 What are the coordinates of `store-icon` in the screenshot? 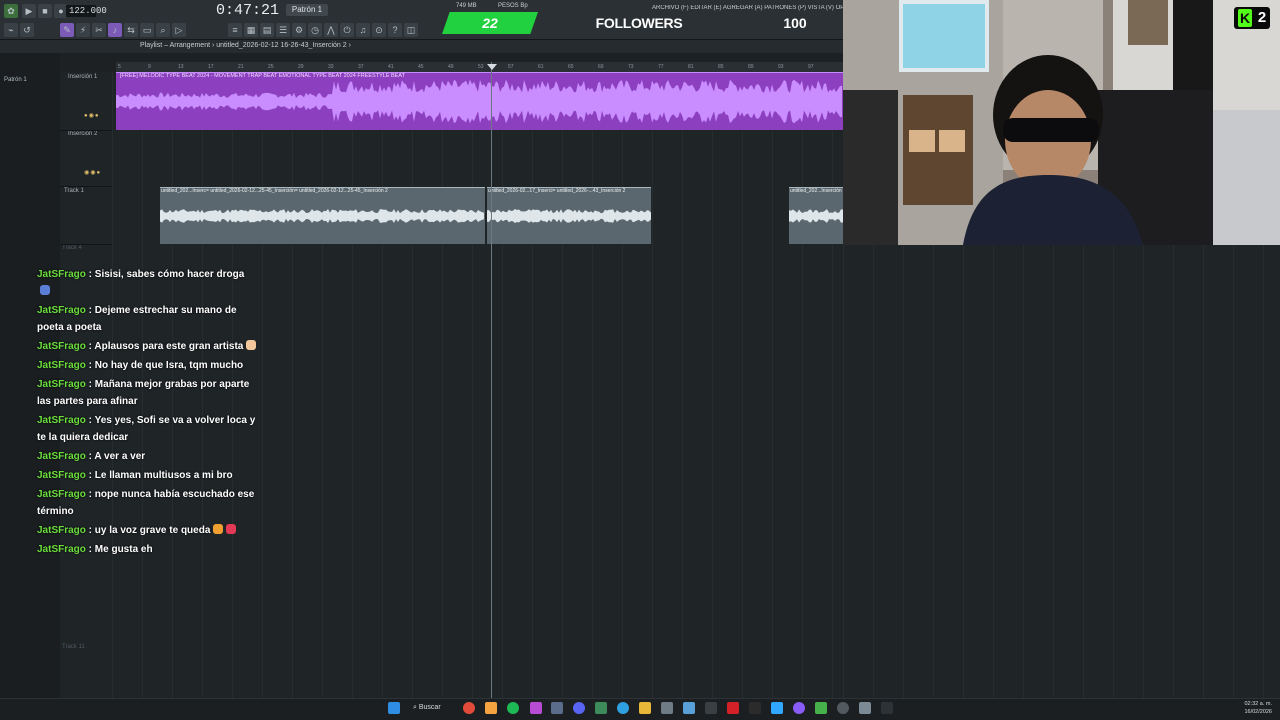 It's located at (667, 708).